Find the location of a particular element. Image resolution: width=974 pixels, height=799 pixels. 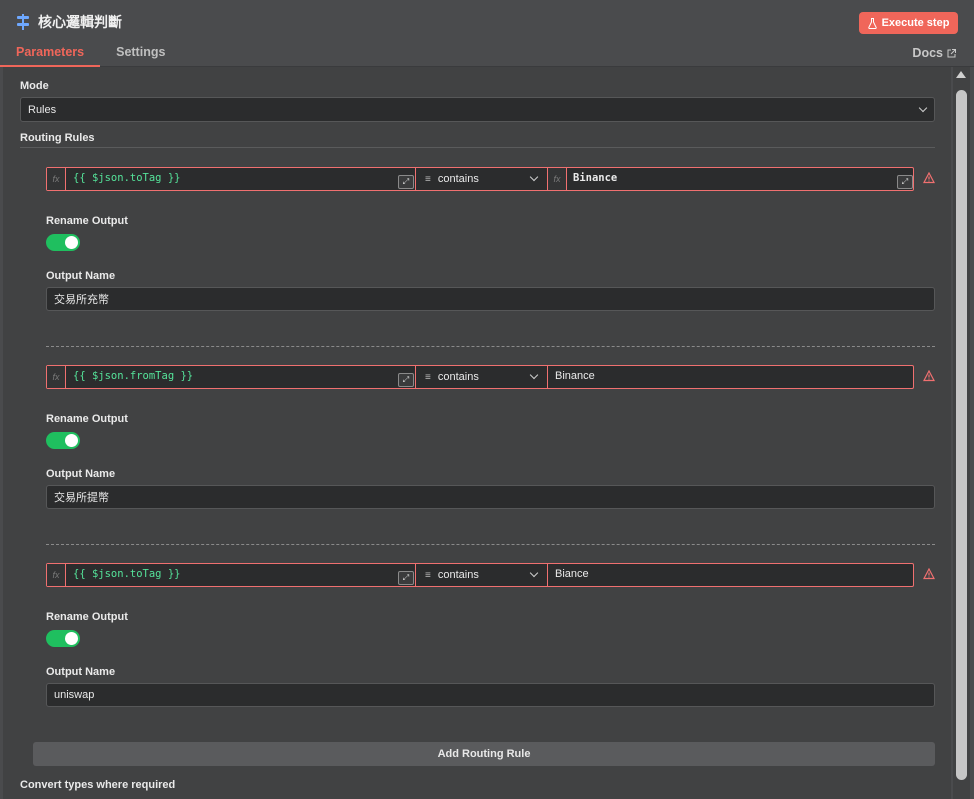

scrollbar is located at coordinates (961, 433).